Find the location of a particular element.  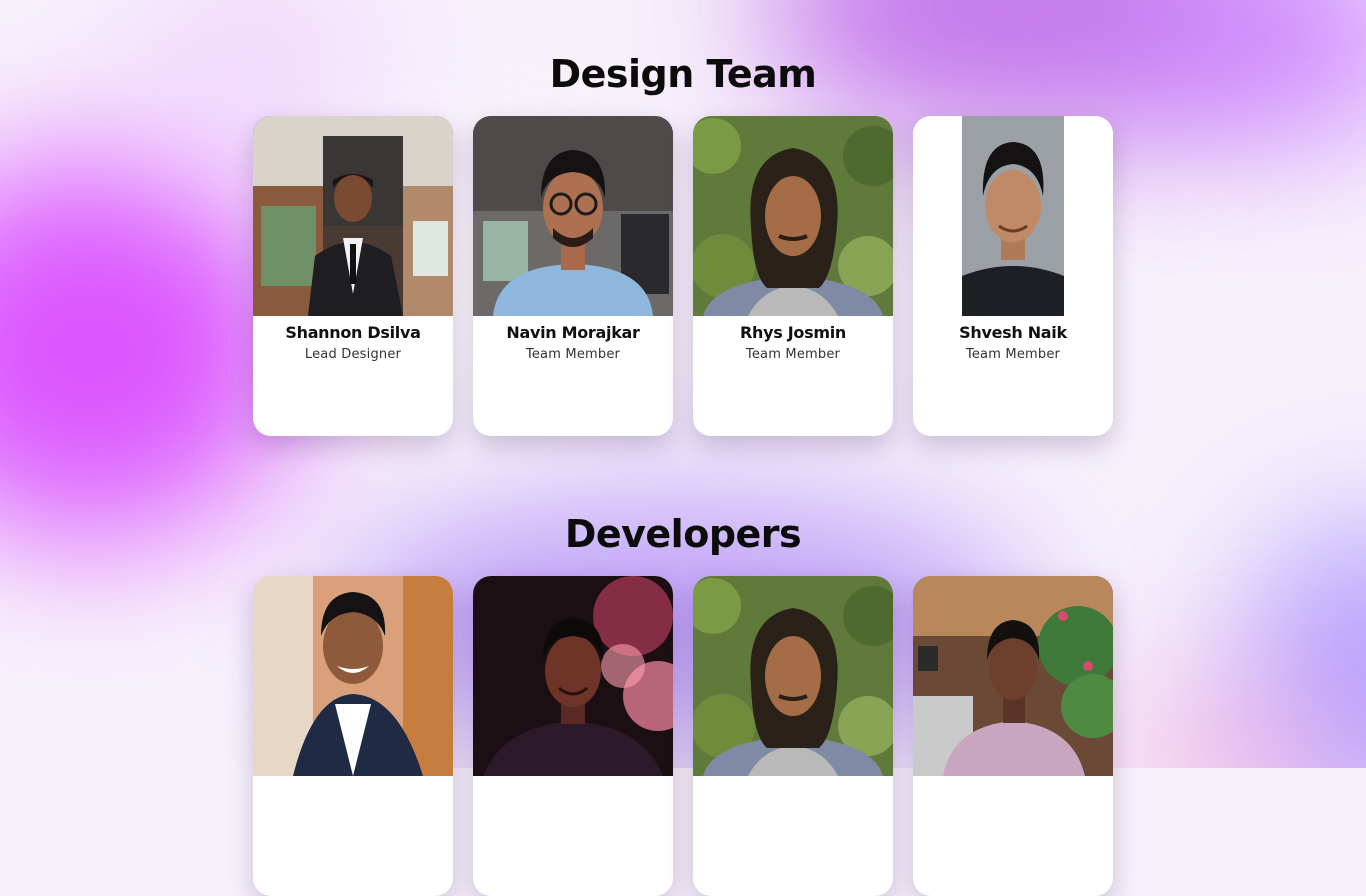

section-title-developers: Developers is located at coordinates (683, 534).